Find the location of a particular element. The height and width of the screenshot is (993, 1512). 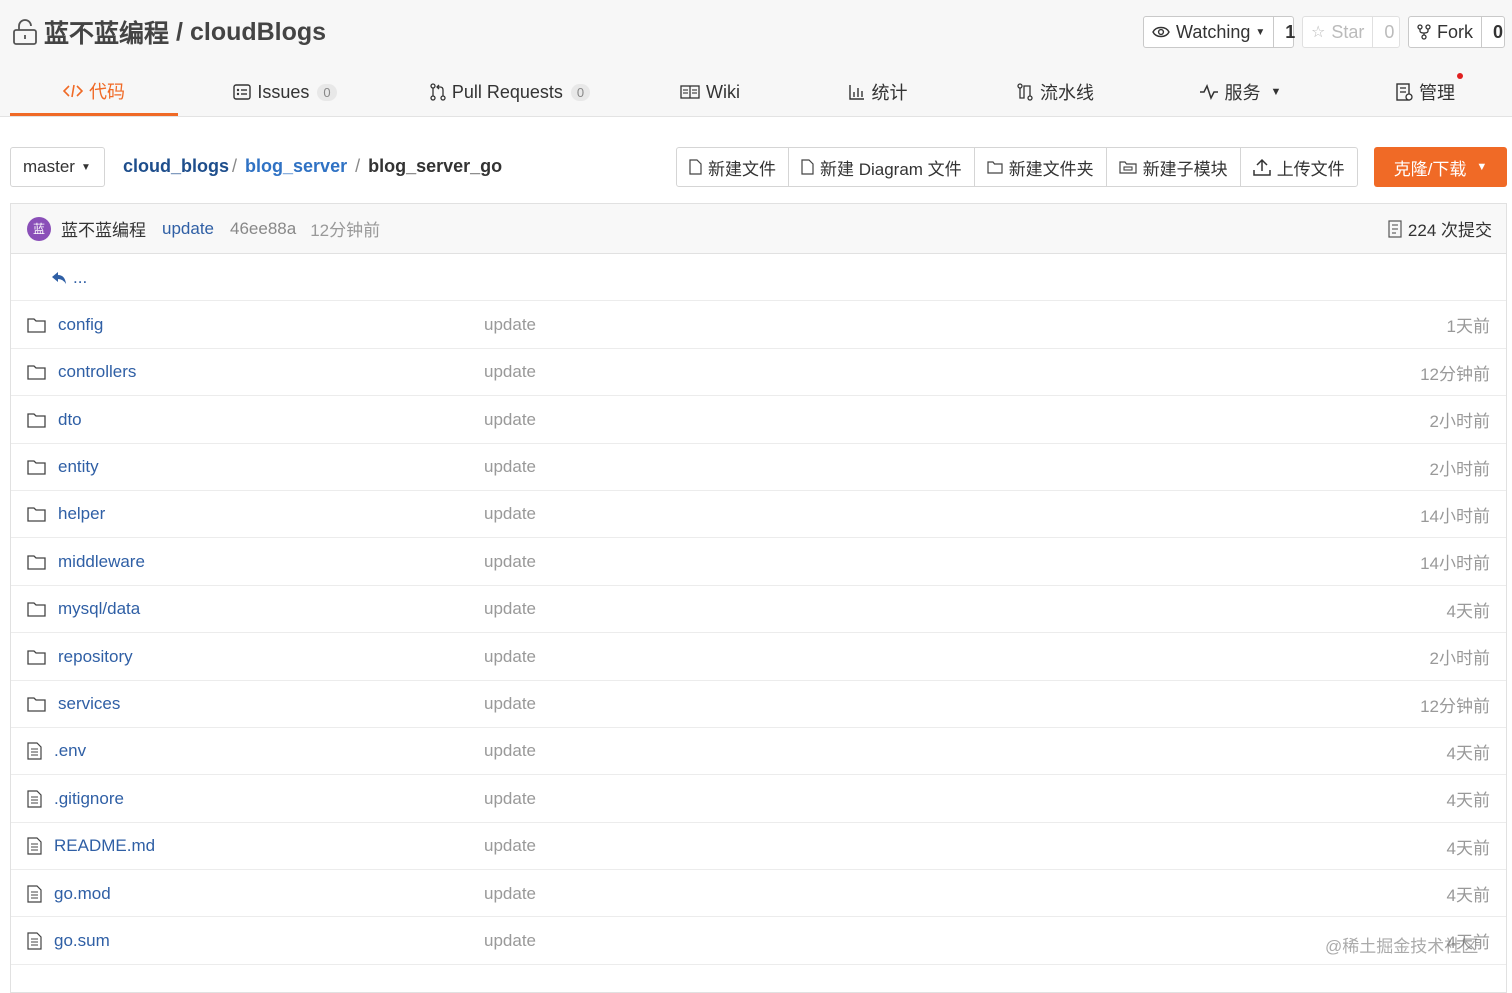

fork-label: Fork is located at coordinates (1455, 31).